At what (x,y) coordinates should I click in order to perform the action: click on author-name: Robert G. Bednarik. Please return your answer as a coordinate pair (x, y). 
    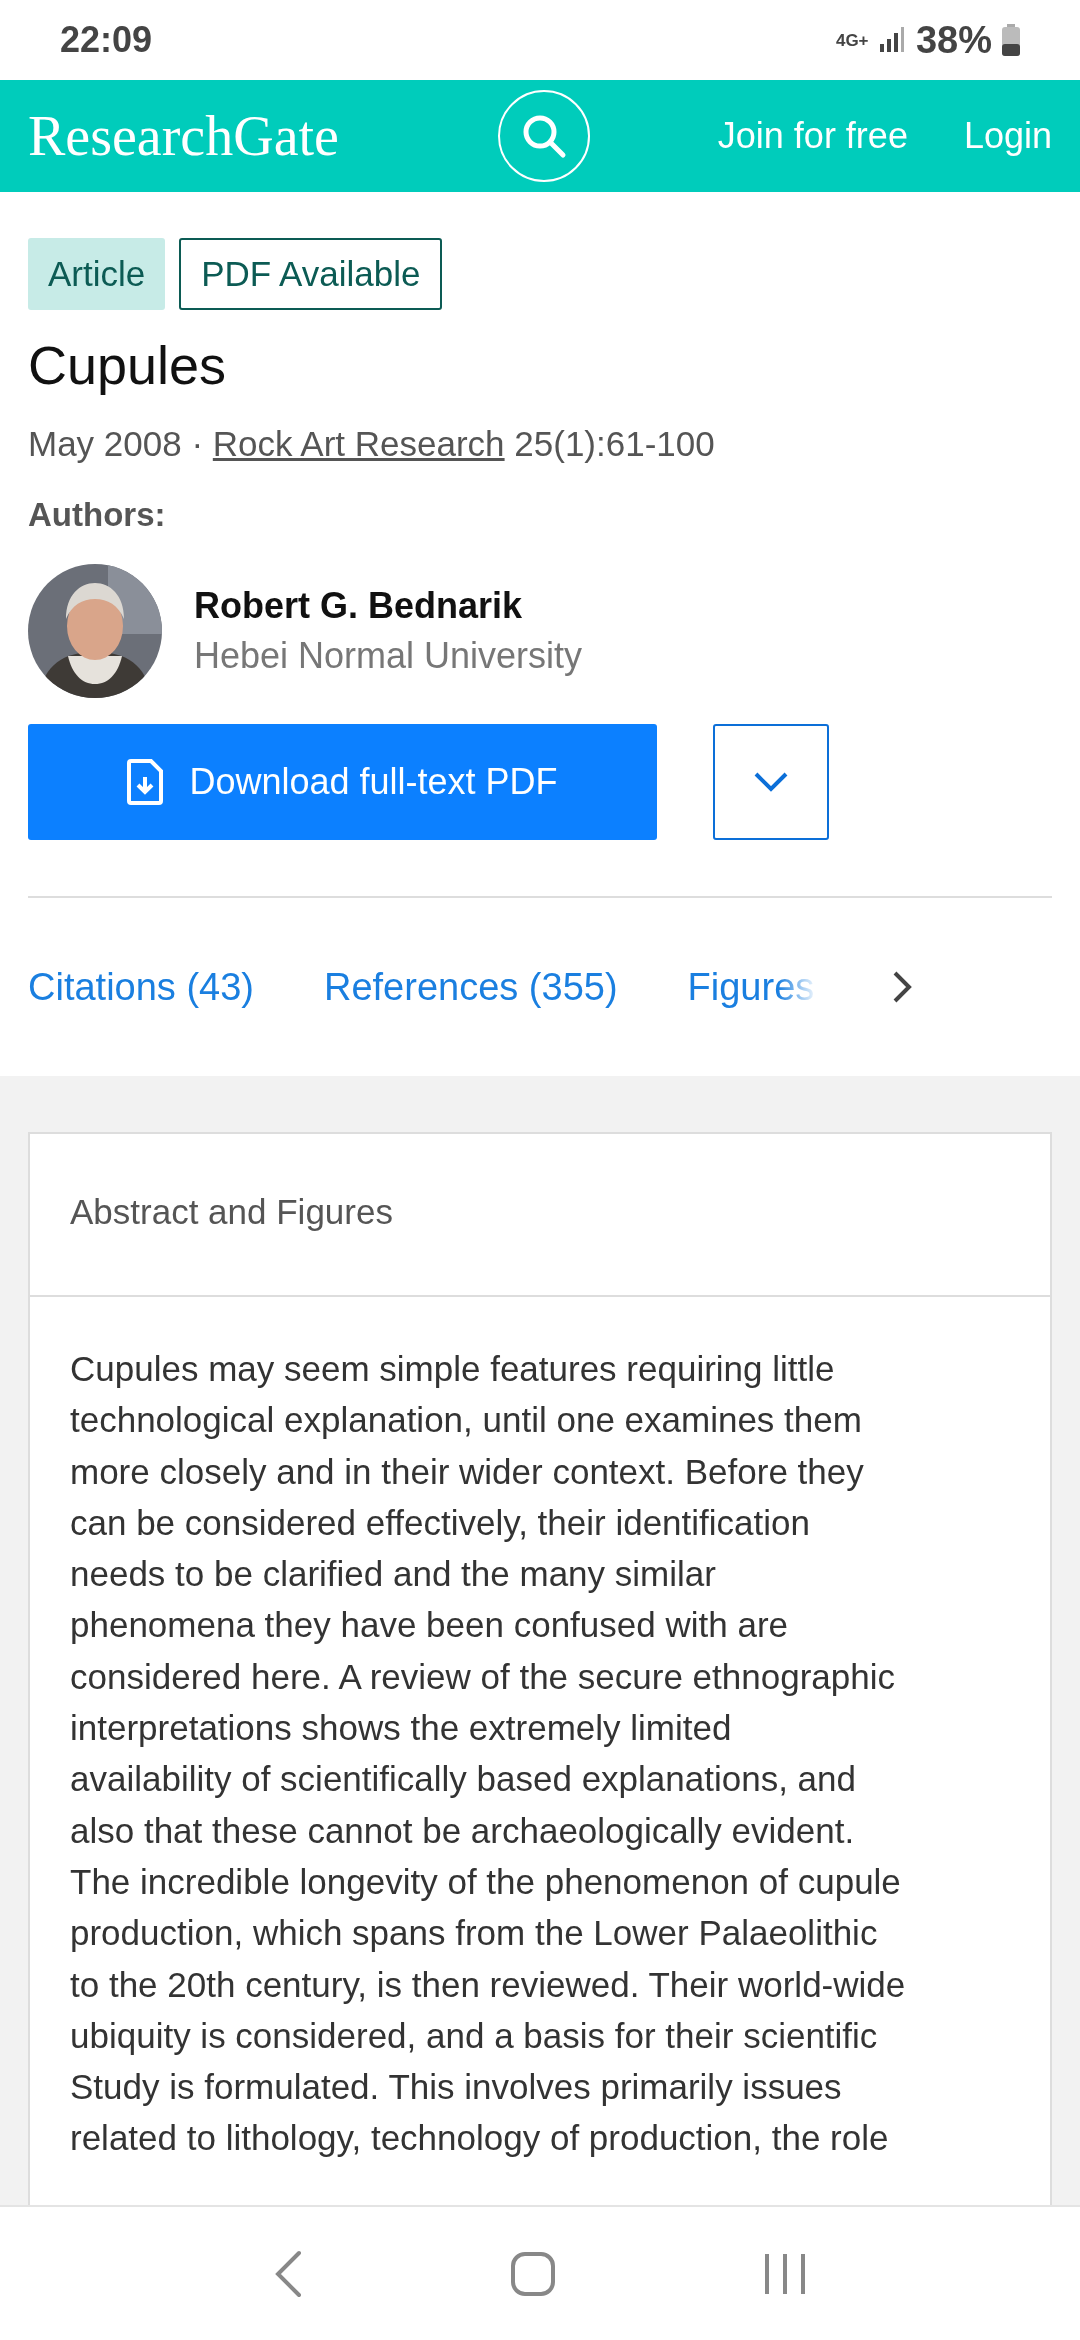
    Looking at the image, I should click on (388, 606).